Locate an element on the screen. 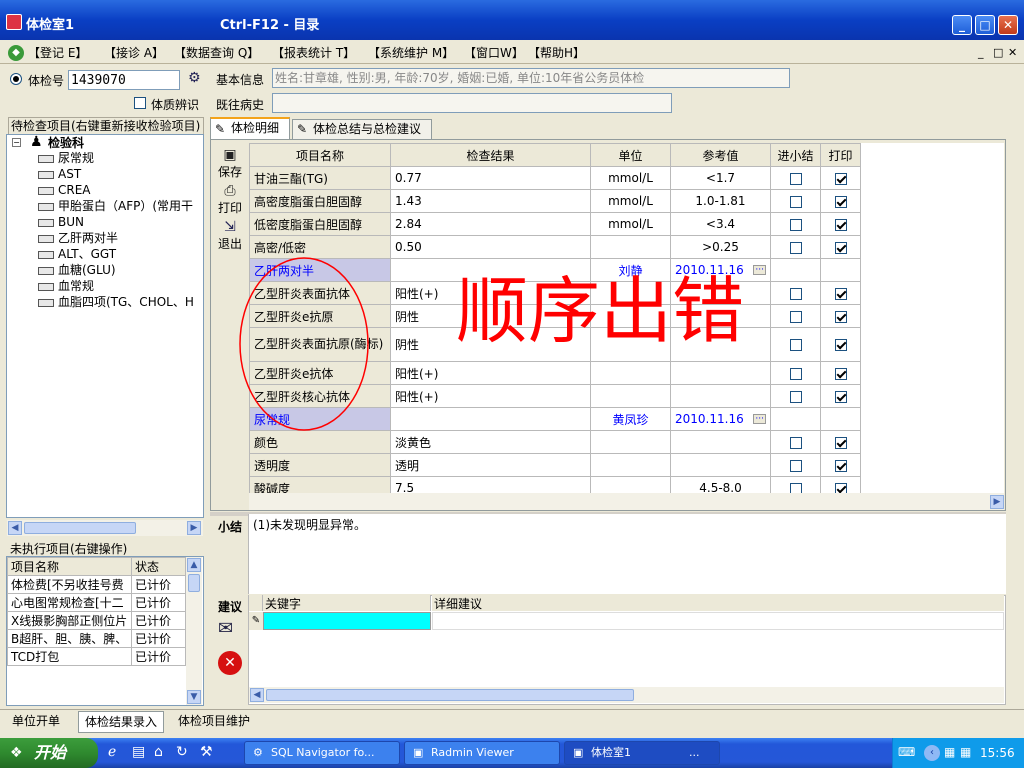  search-icon: ⚙ is located at coordinates (197, 79).